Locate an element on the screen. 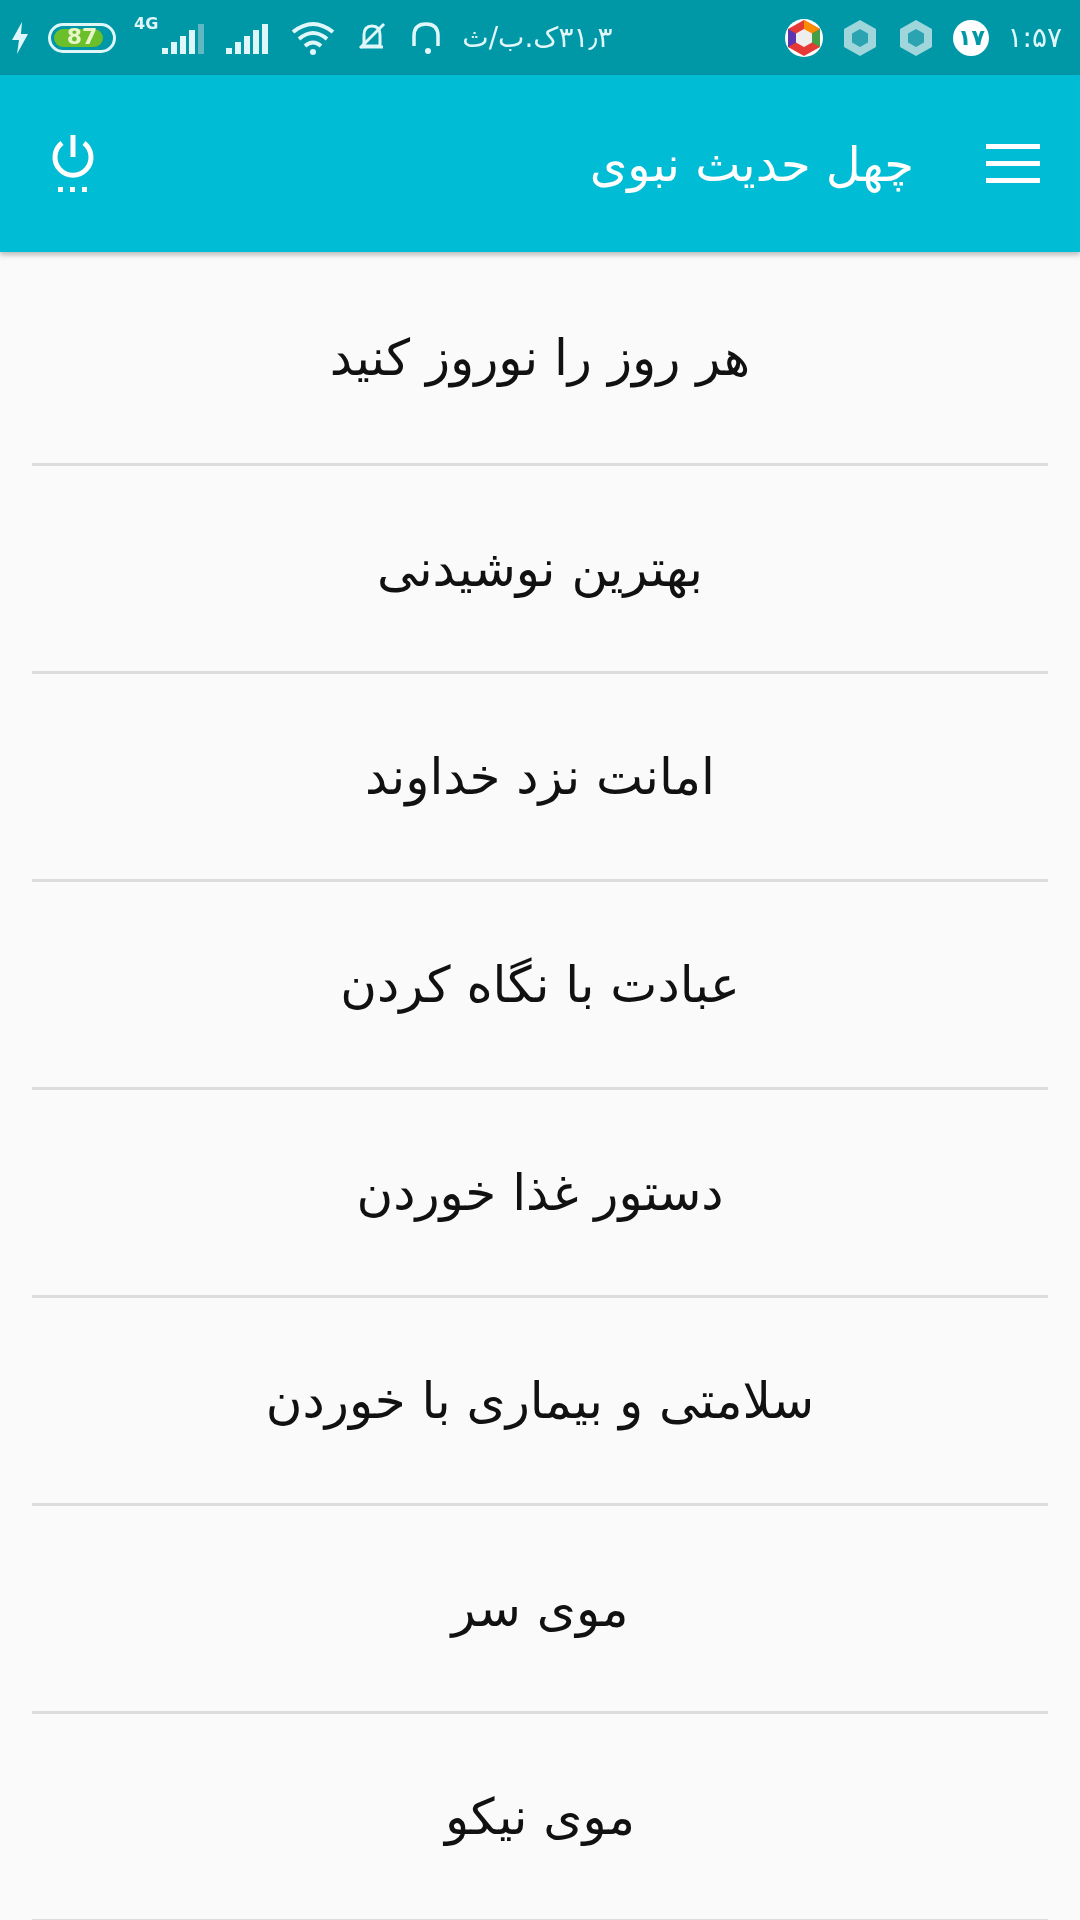  hadith-title: امانت نزد خداوند is located at coordinates (540, 776).